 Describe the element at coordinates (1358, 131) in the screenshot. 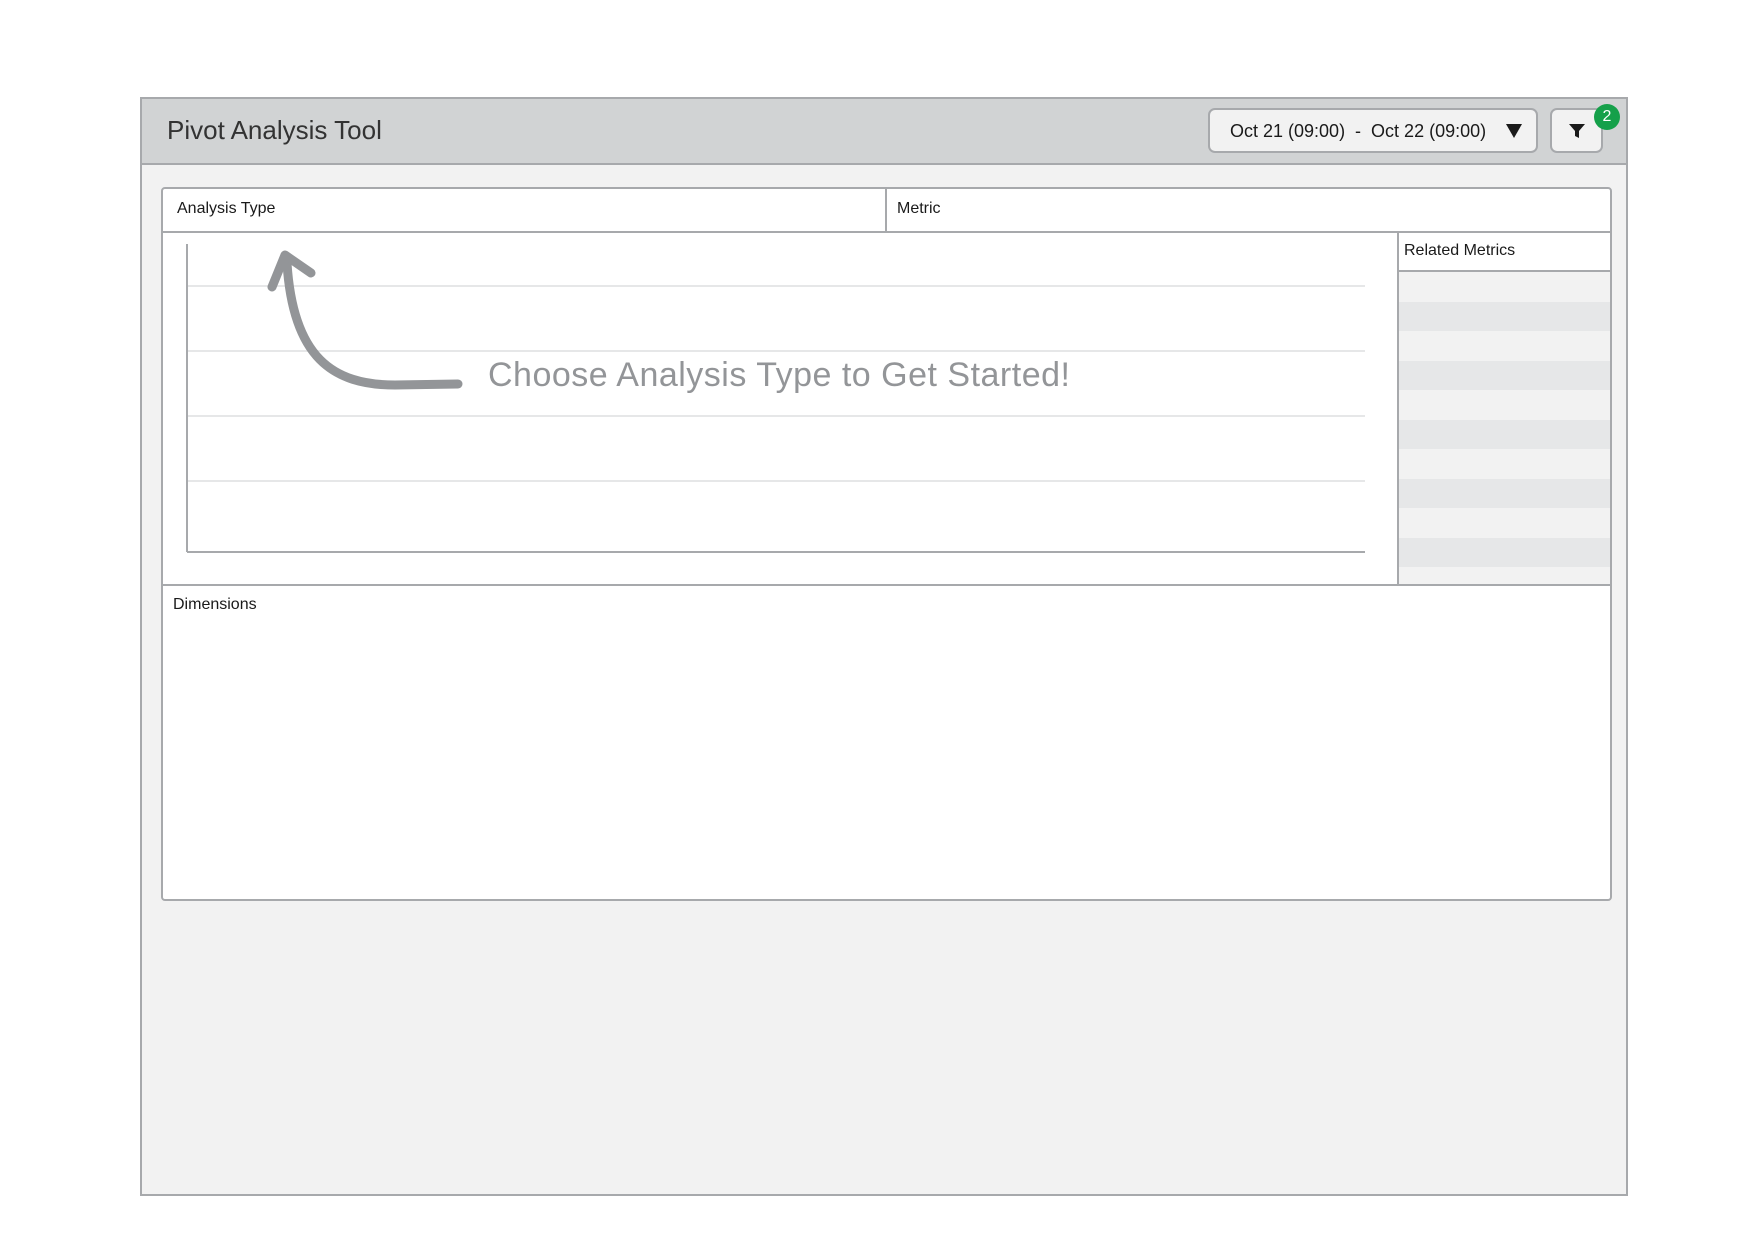

I see `date-range-label: Oct 21 (09:00) - Oct 22 (09:00)` at that location.